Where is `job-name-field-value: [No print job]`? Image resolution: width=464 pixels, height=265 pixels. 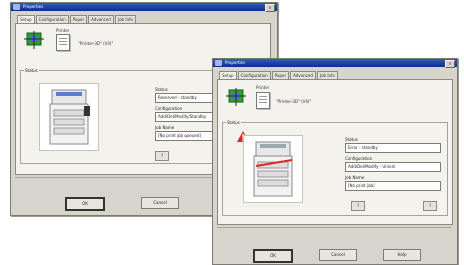
job-name-field-value: [No print job] is located at coordinates (393, 186).